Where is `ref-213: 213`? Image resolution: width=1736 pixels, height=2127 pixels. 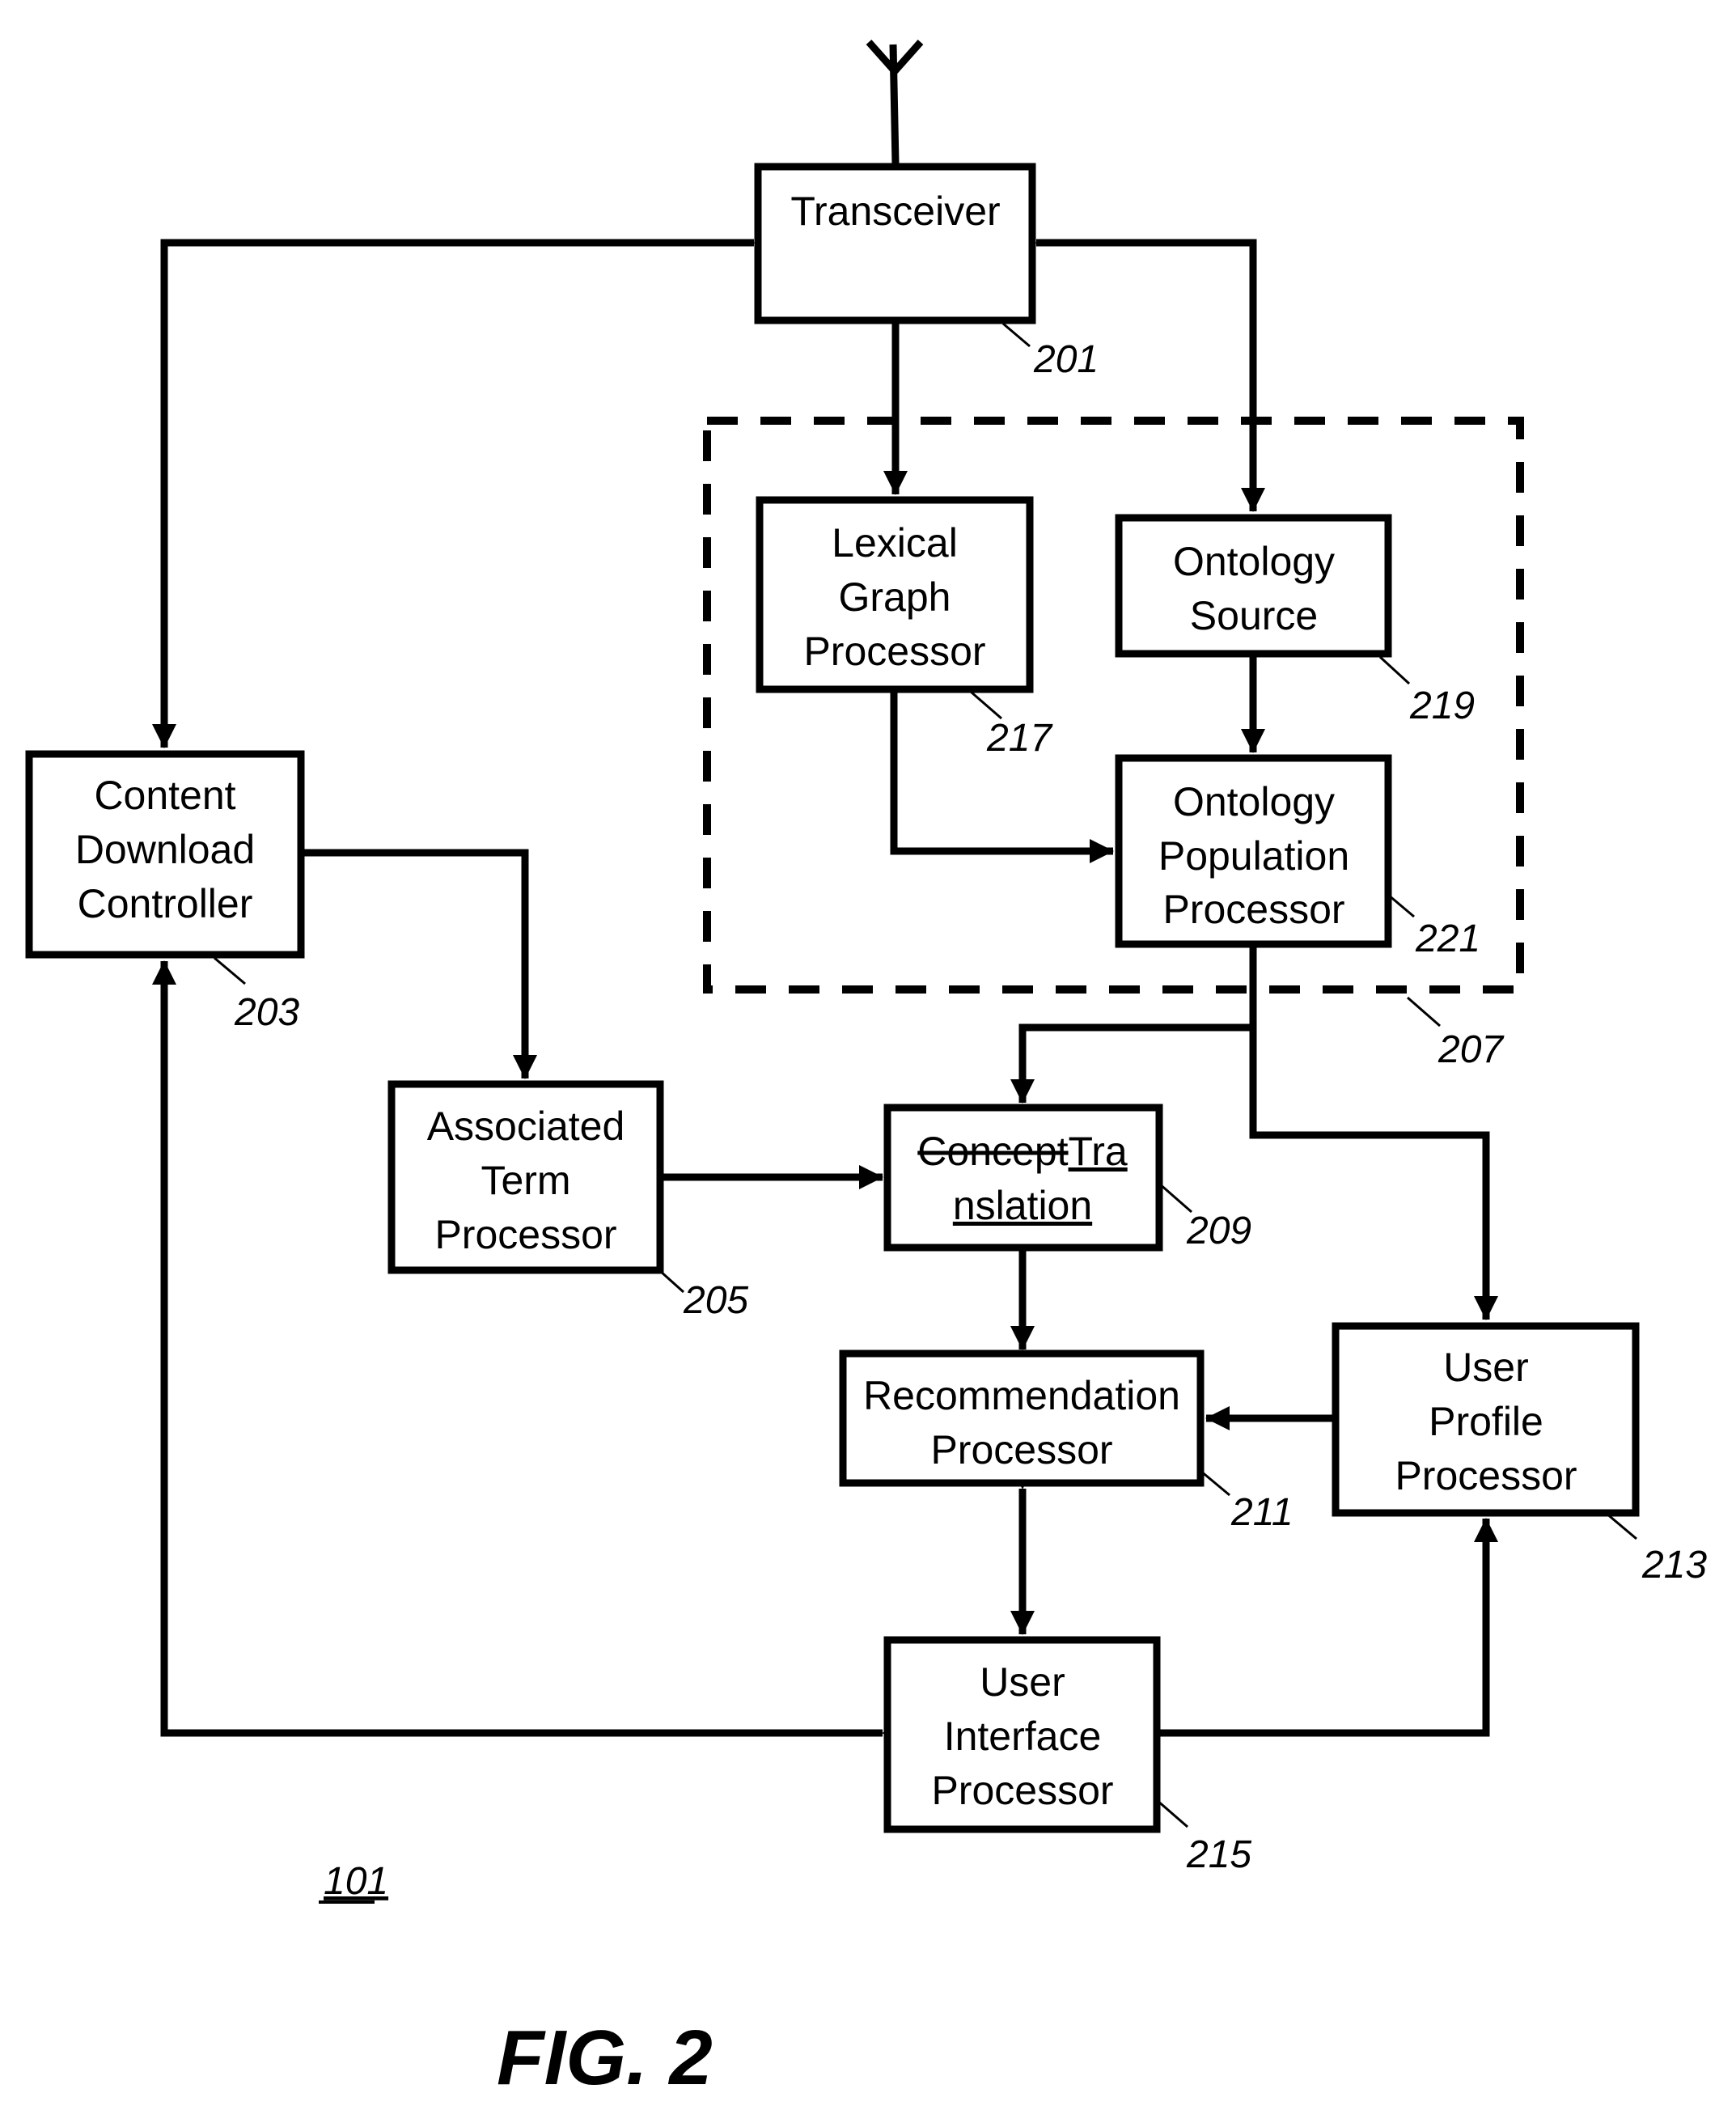
ref-213: 213 is located at coordinates (1674, 1566).